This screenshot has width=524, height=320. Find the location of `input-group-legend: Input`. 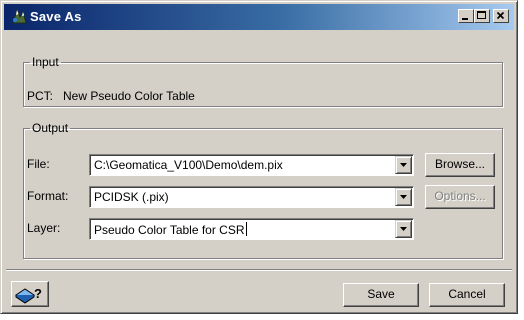

input-group-legend: Input is located at coordinates (45, 62).